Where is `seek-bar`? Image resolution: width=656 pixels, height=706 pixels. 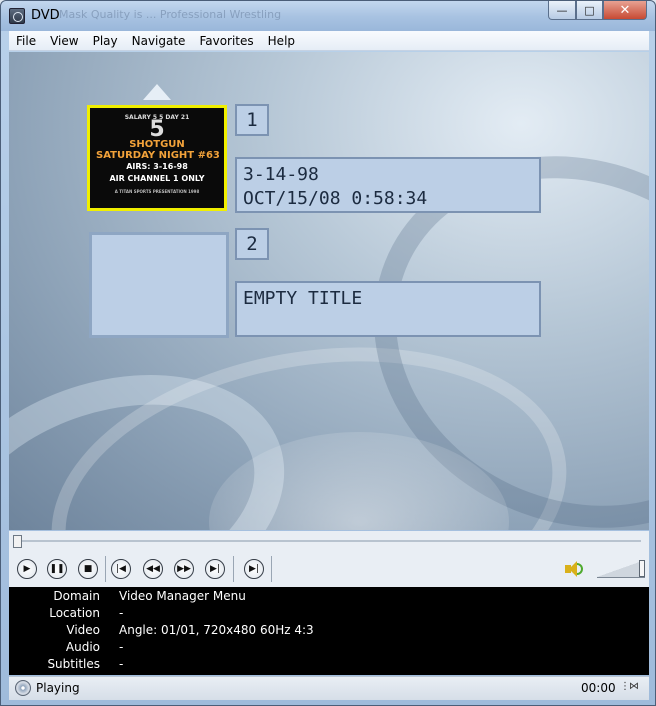 seek-bar is located at coordinates (329, 541).